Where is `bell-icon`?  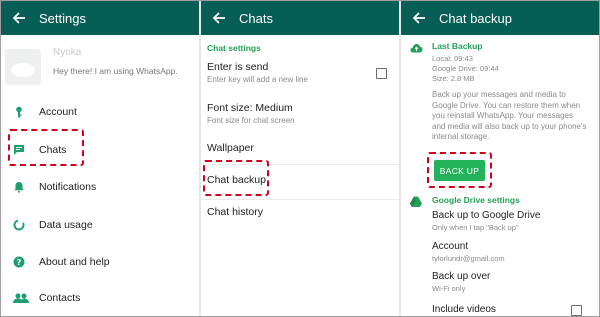 bell-icon is located at coordinates (19, 187).